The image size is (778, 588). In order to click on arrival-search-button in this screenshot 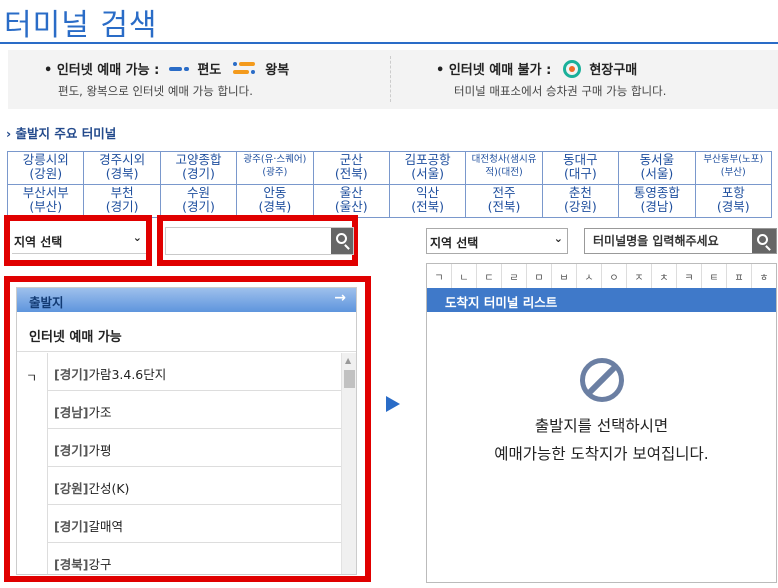, I will do `click(764, 241)`.